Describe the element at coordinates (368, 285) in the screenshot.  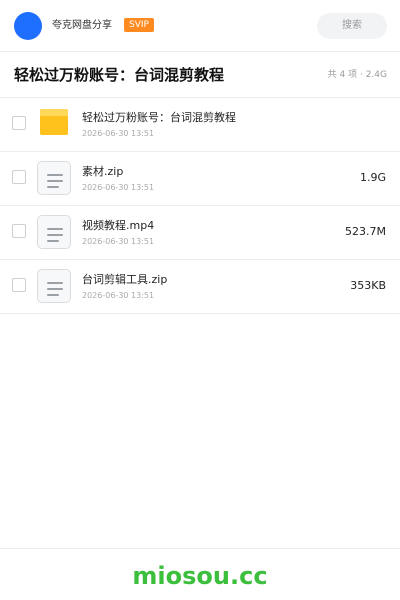
I see `file-size: 353KB` at that location.